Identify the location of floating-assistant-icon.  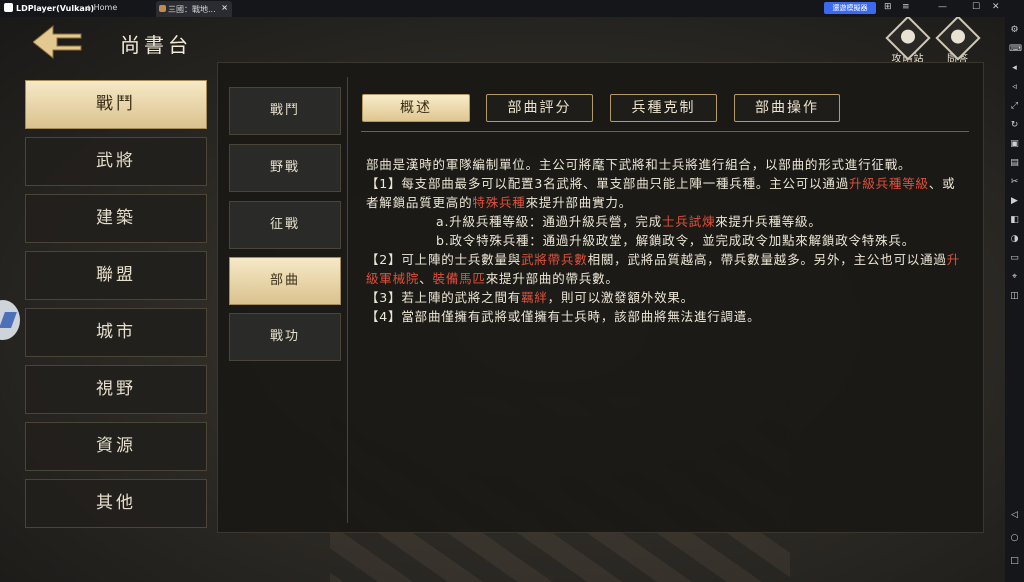
(10, 320).